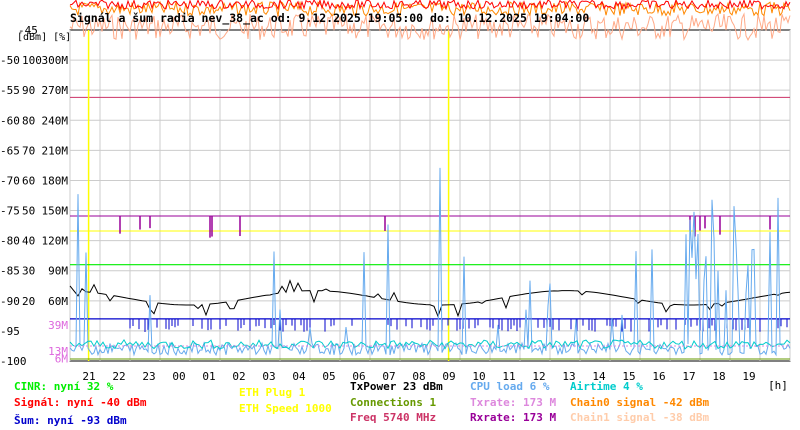 This screenshot has width=800, height=430. What do you see at coordinates (510, 386) in the screenshot?
I see `legend-cpu-load: CPU load 6 %` at bounding box center [510, 386].